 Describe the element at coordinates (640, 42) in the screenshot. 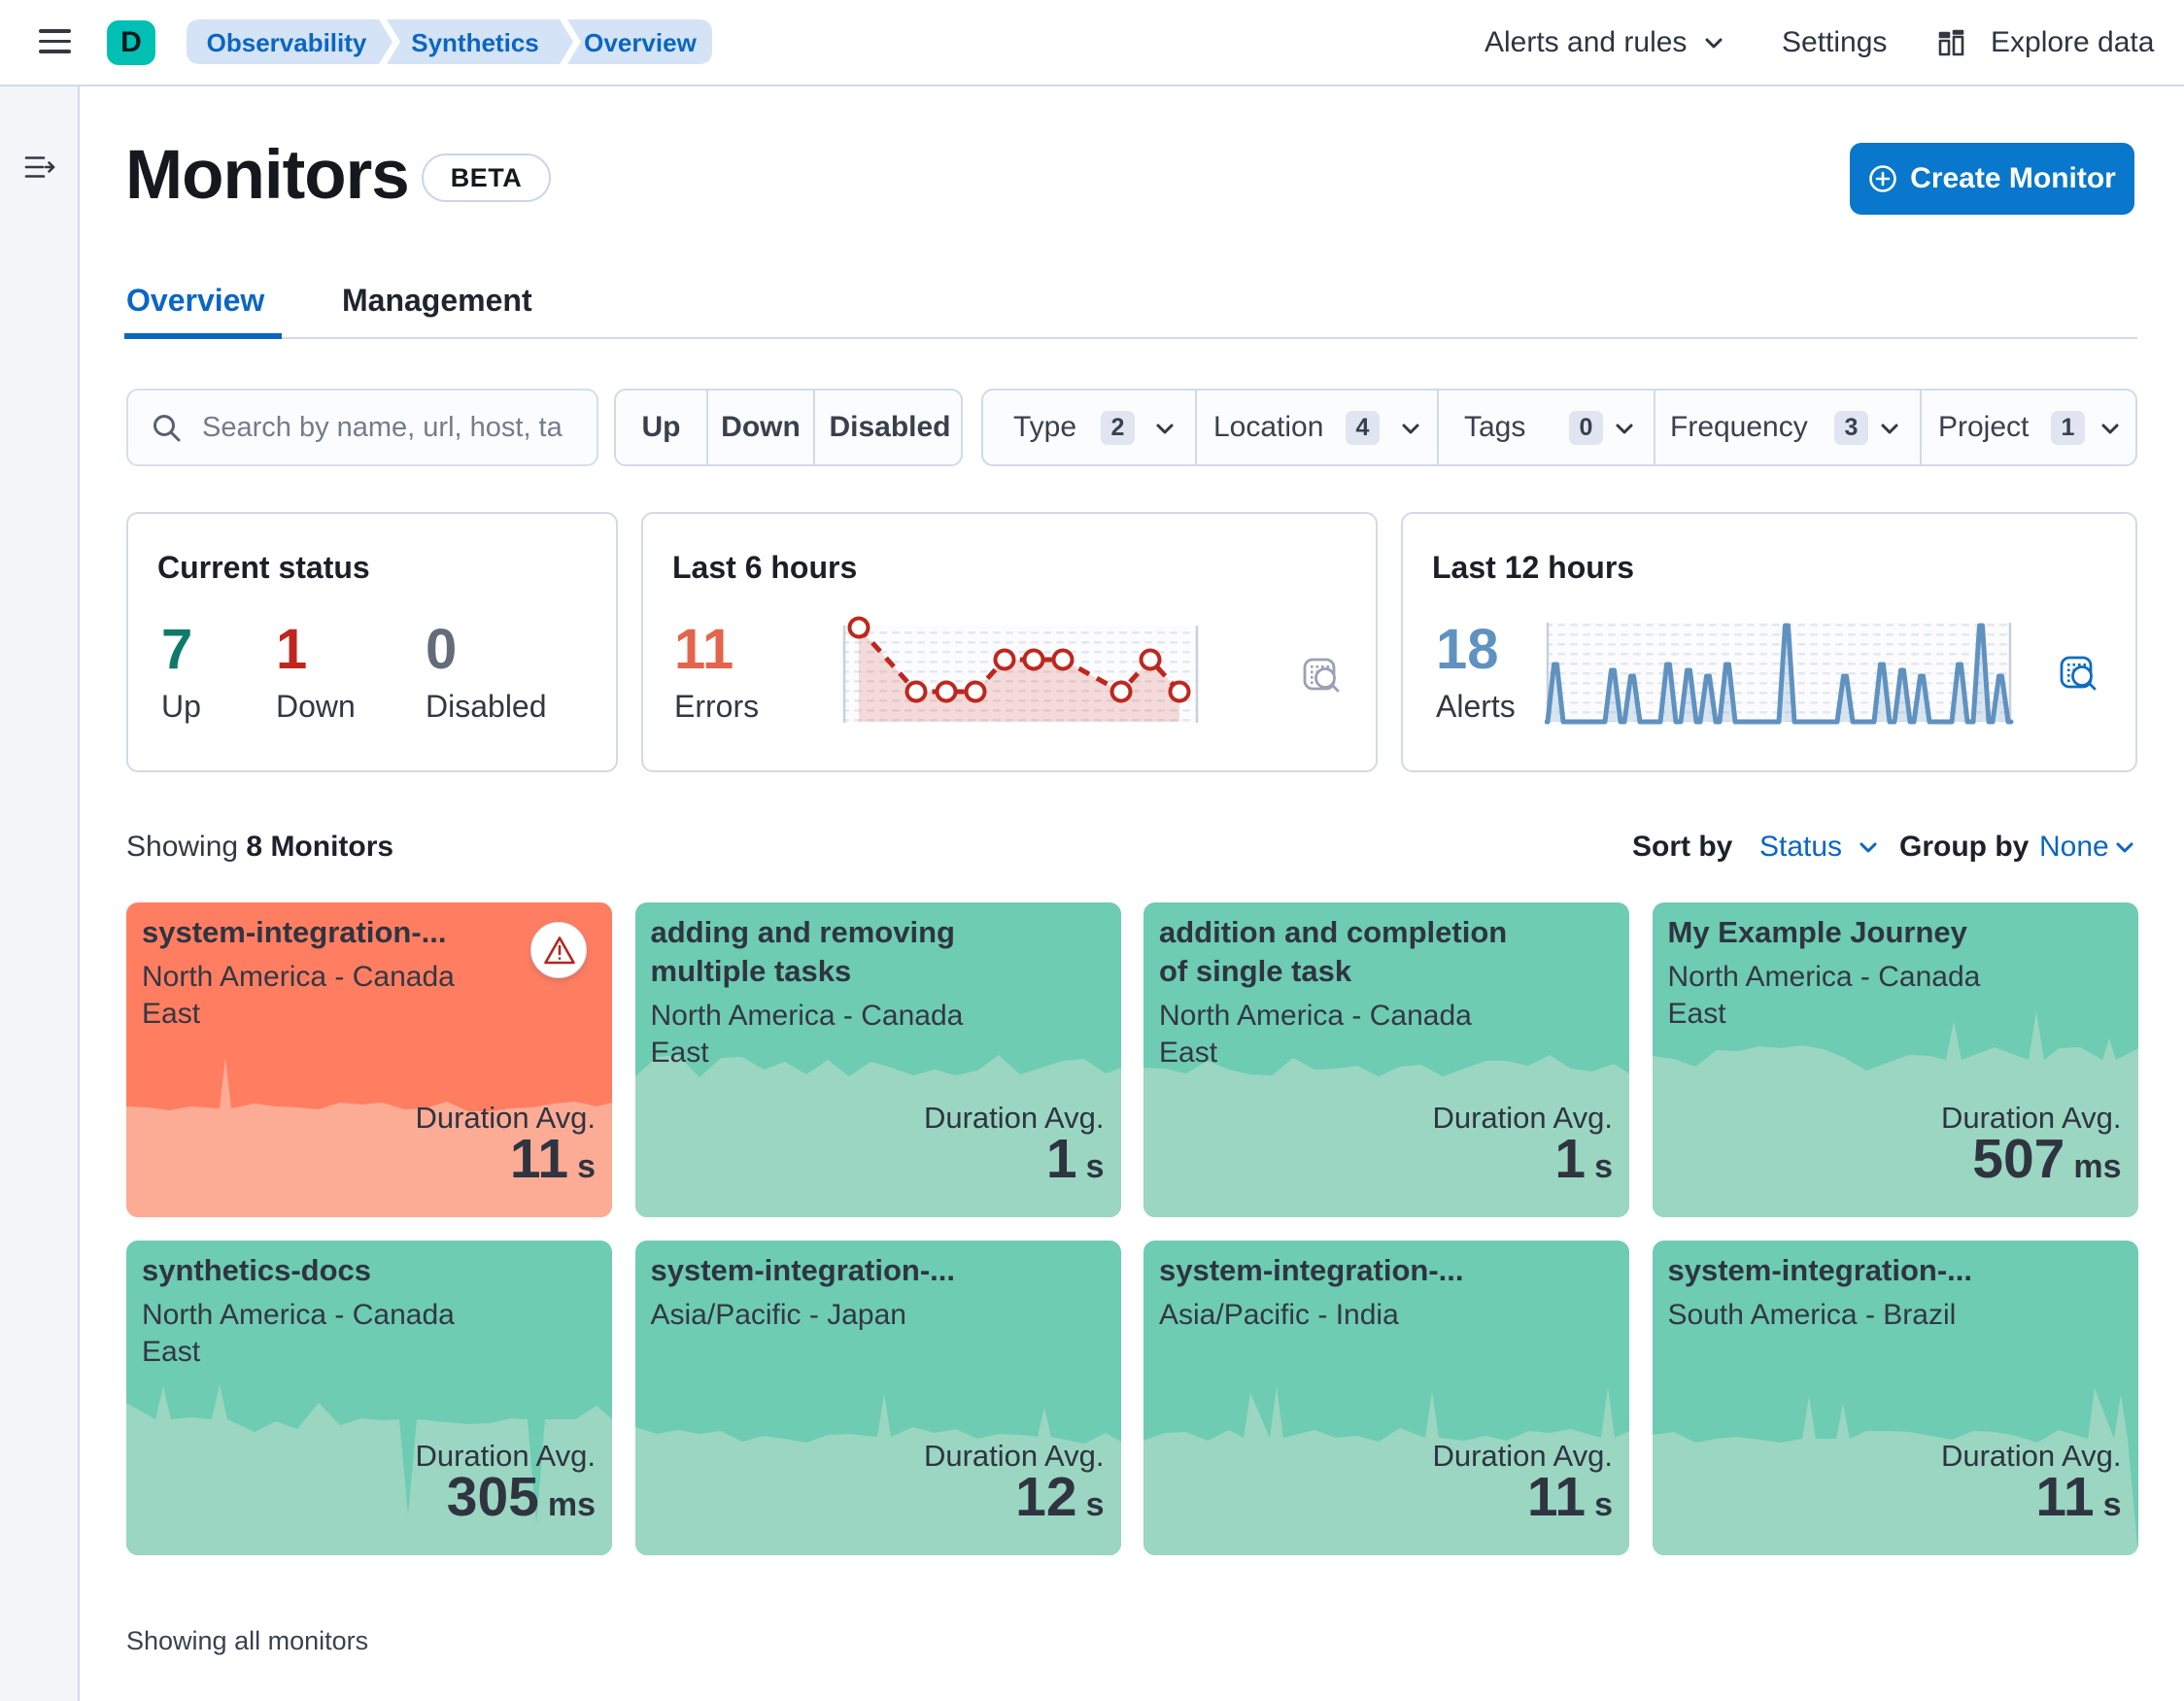

I see `svg-text: Overview` at that location.